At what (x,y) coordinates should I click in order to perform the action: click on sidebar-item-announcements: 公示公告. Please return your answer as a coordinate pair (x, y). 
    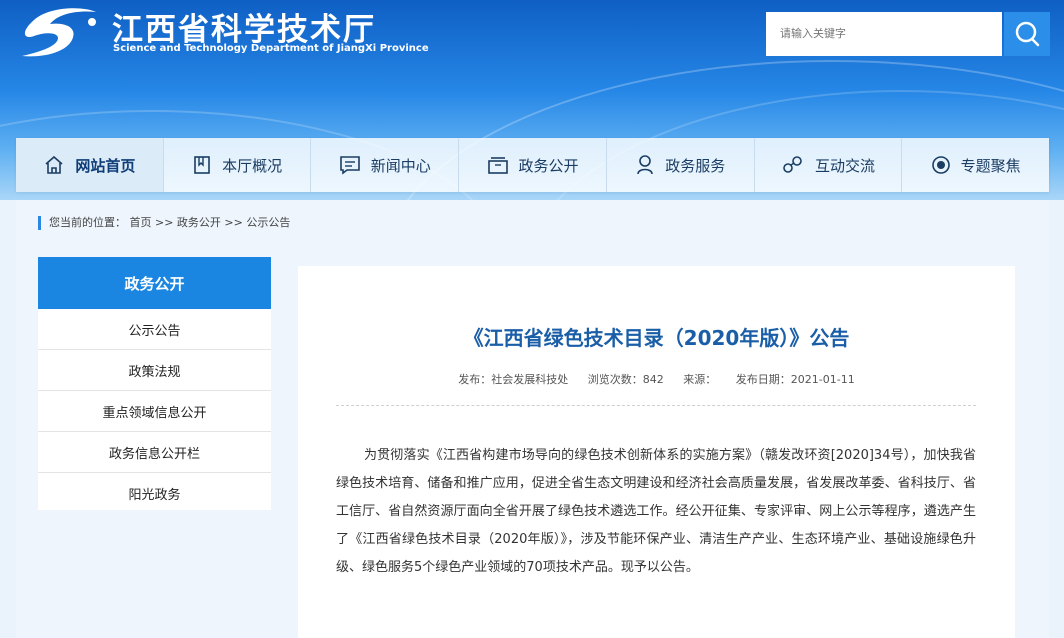
    Looking at the image, I should click on (154, 329).